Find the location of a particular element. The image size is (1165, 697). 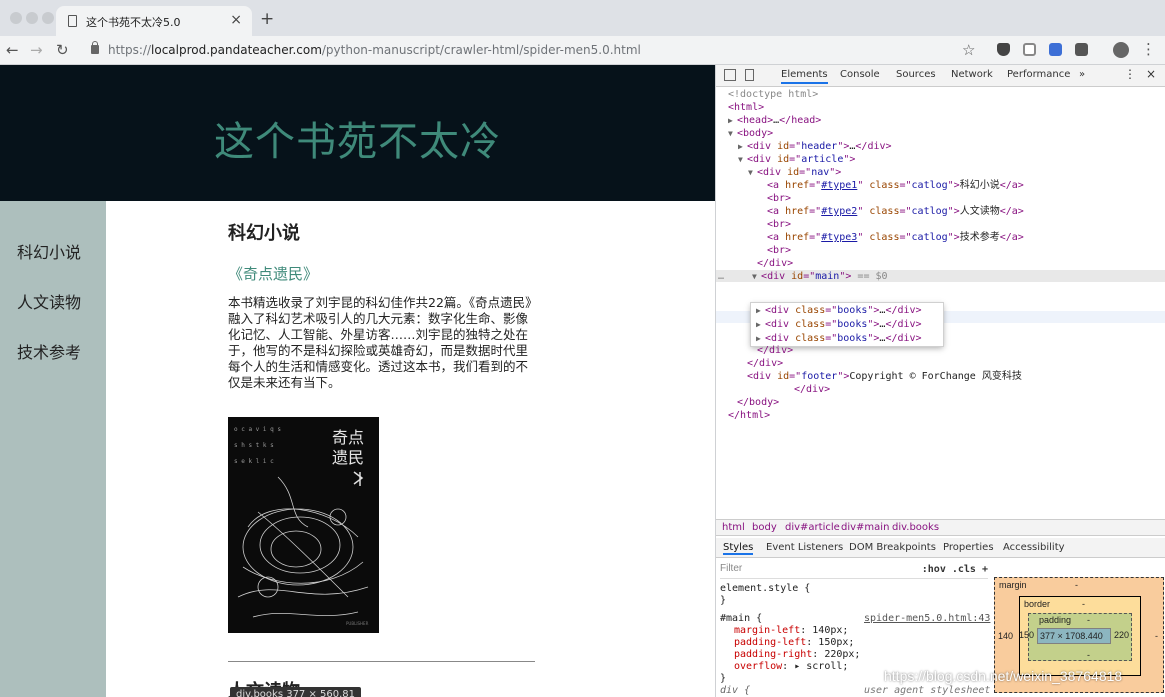

dom-main: … ▼ <div id="main"> == $0 is located at coordinates (803, 277).